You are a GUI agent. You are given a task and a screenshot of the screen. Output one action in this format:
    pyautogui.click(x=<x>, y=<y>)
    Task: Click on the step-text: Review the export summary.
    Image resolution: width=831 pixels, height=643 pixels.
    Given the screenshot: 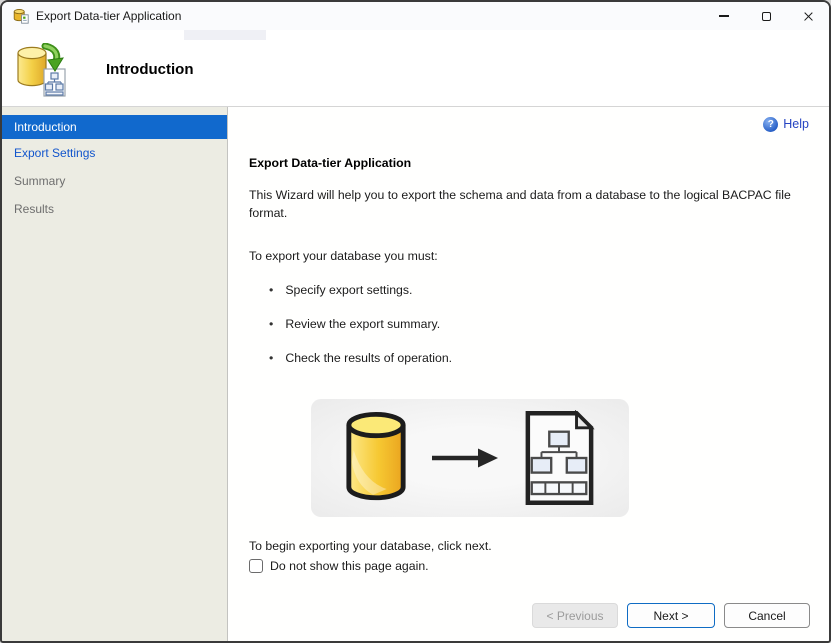 What is the action you would take?
    pyautogui.click(x=363, y=323)
    